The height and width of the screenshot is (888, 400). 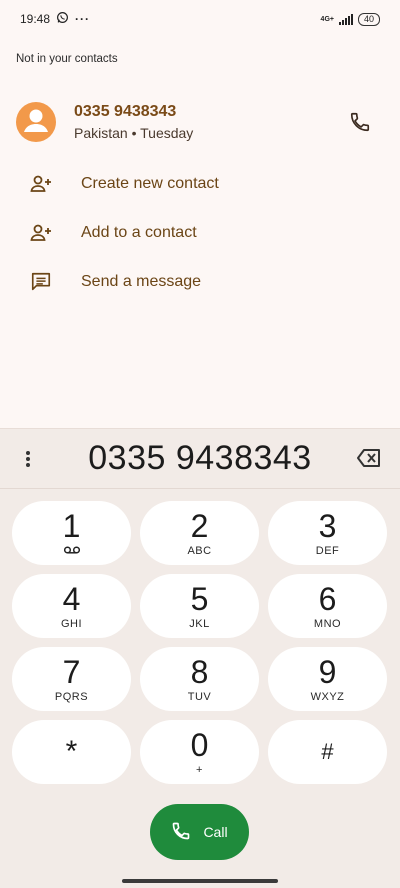 I want to click on voicemail-icon, so click(x=71, y=551).